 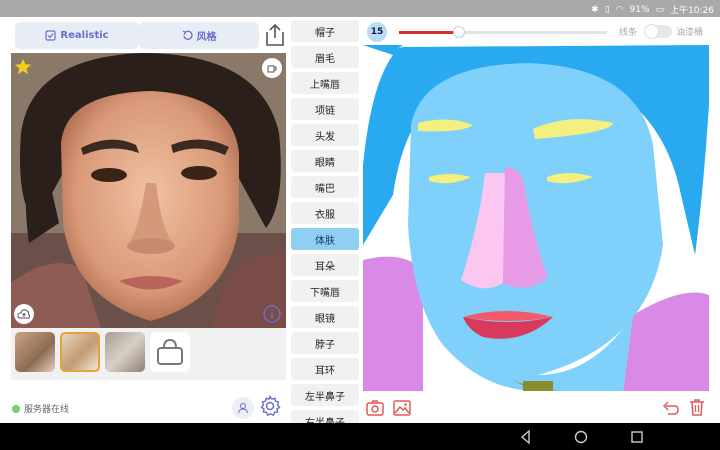 What do you see at coordinates (272, 68) in the screenshot?
I see `cup-icon` at bounding box center [272, 68].